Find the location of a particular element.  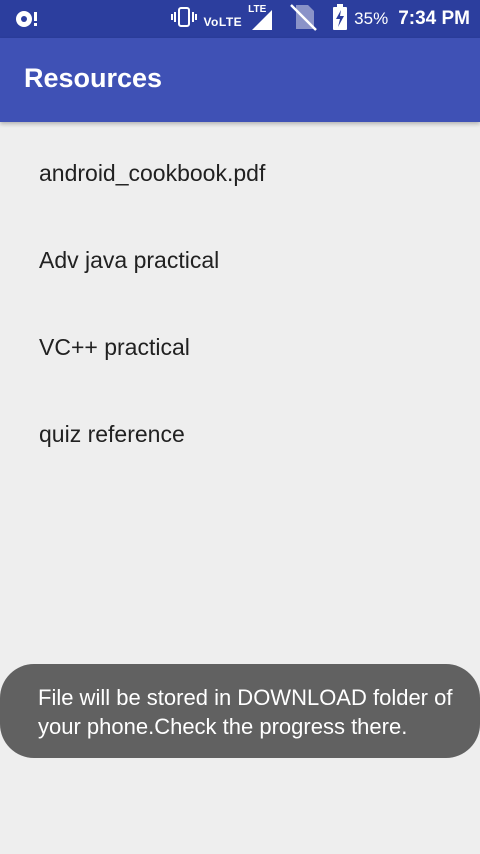

no-sim-icon is located at coordinates (303, 19).